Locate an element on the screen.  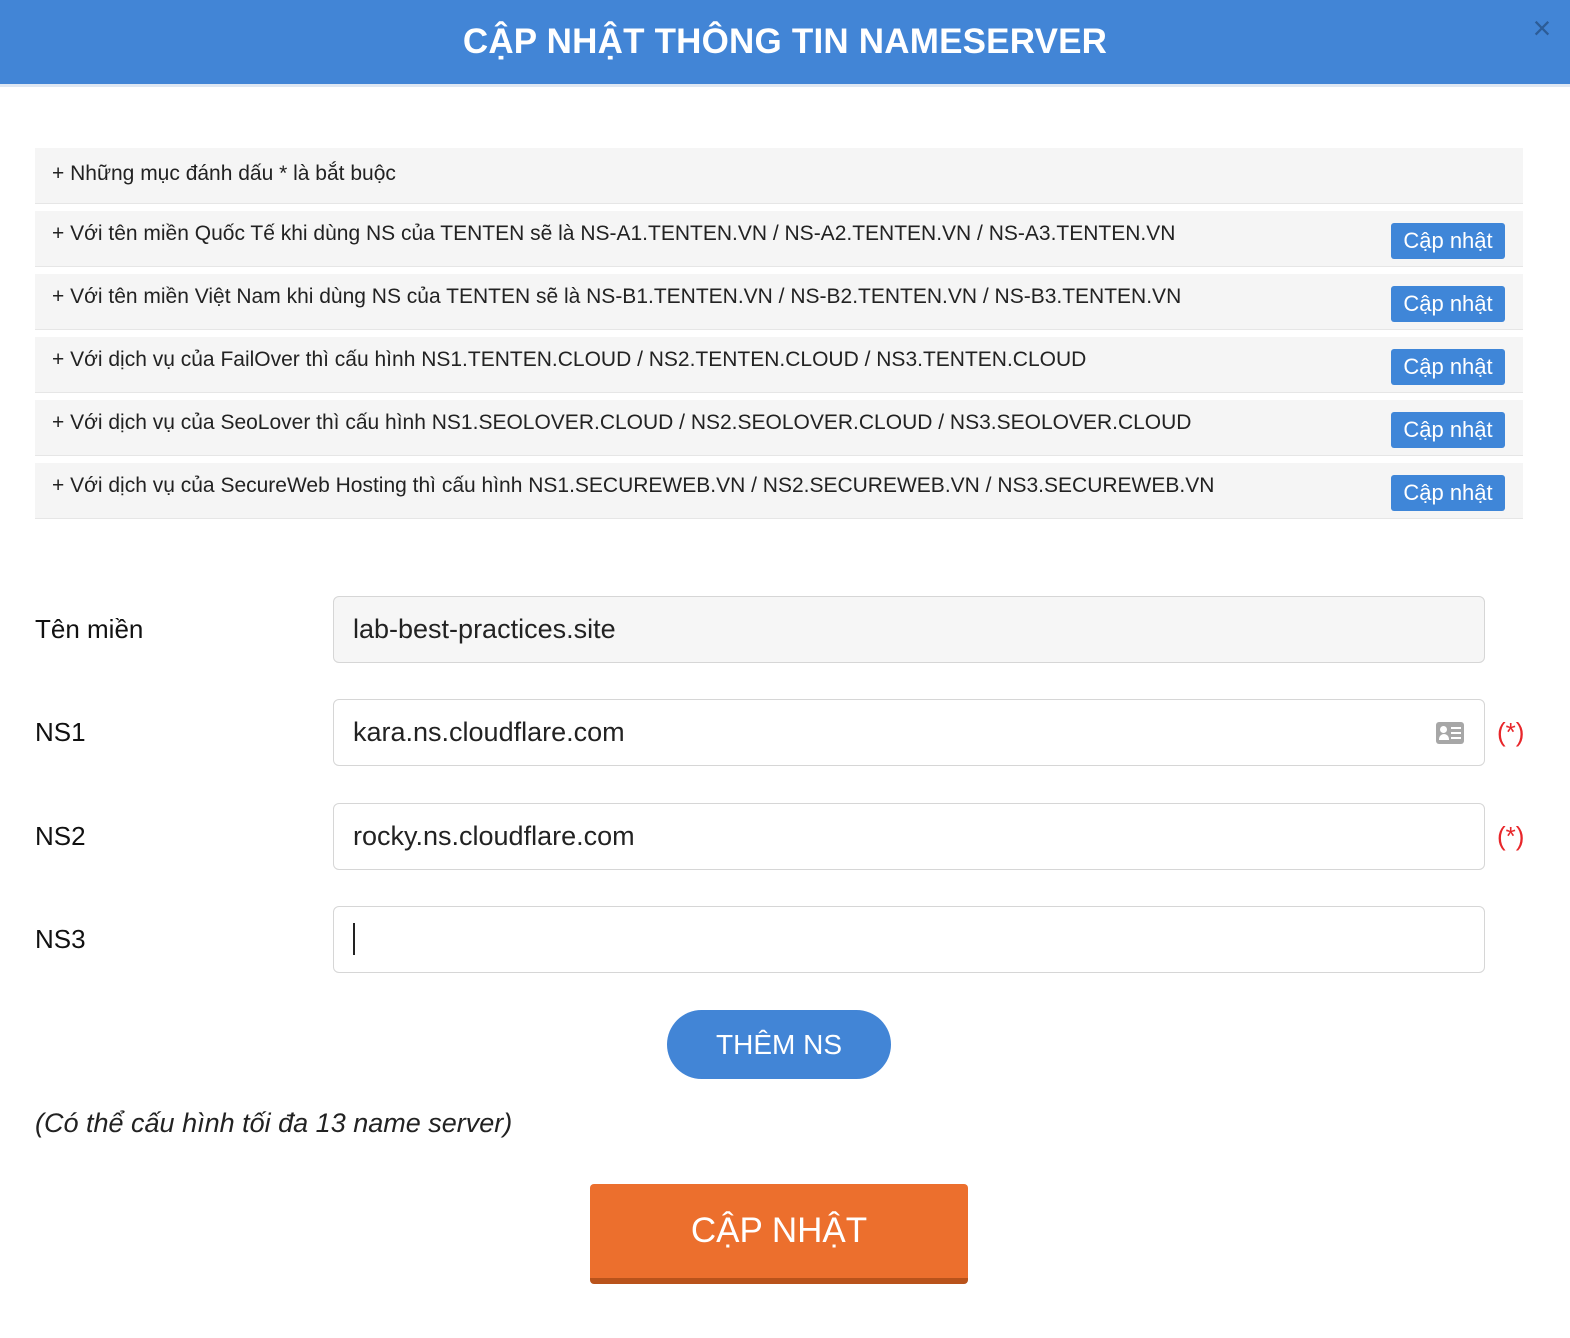
update-international-button: Cập nhật is located at coordinates (1448, 241).